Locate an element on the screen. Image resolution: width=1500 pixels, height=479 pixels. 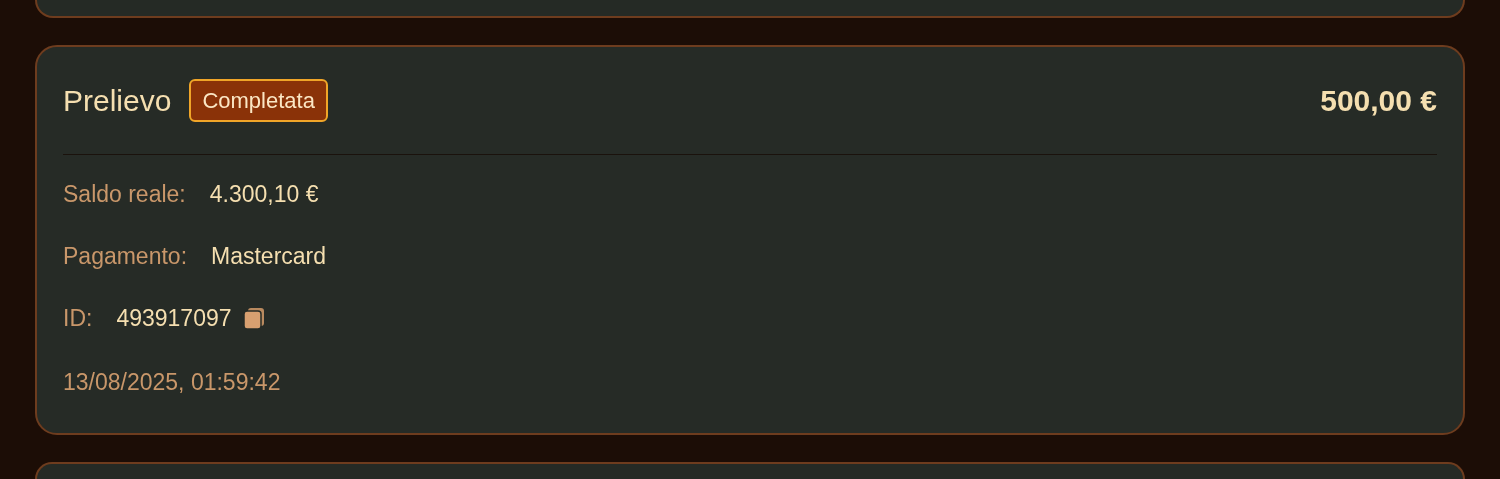
amount: 500,00 € is located at coordinates (1378, 101).